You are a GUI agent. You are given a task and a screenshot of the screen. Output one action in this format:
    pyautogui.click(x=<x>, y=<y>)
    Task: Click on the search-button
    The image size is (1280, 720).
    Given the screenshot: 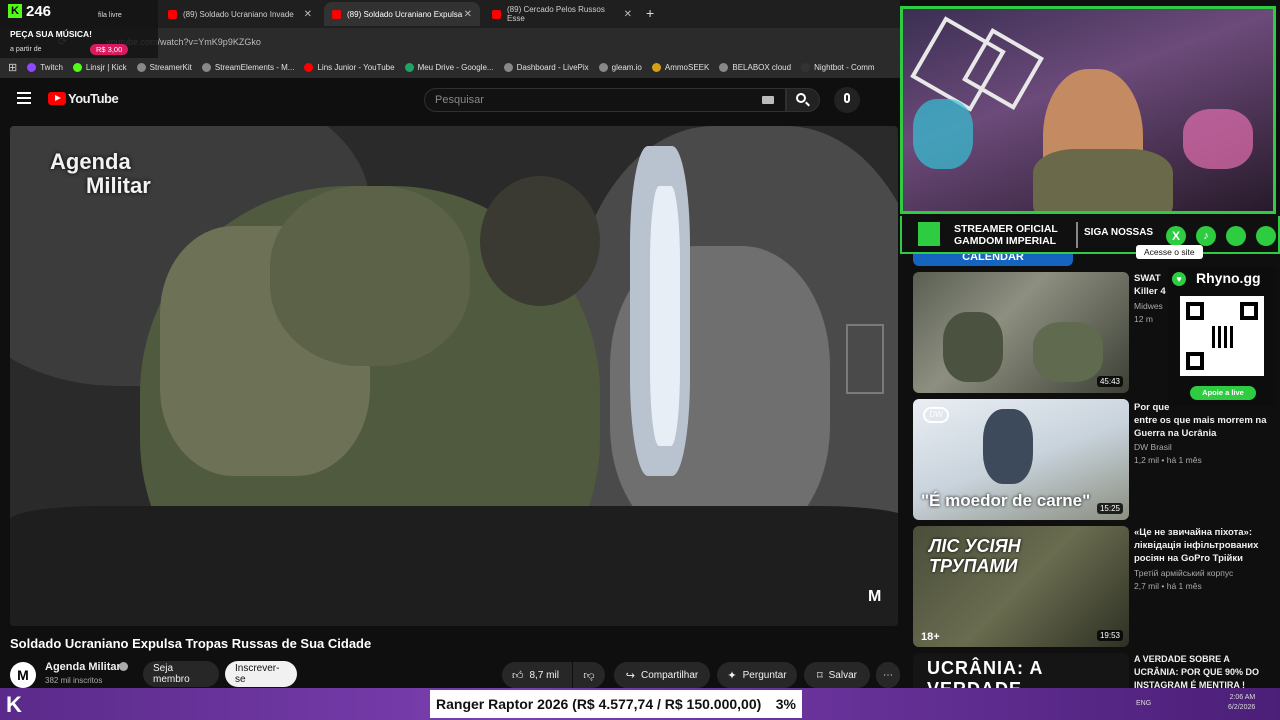 What is the action you would take?
    pyautogui.click(x=803, y=100)
    